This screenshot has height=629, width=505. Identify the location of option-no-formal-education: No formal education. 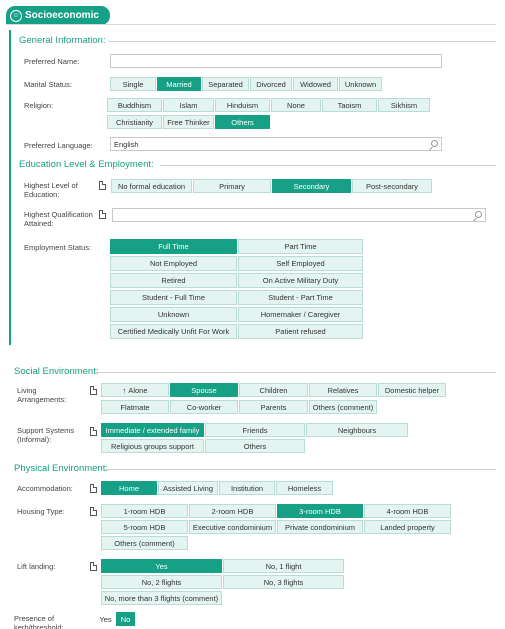
(151, 186).